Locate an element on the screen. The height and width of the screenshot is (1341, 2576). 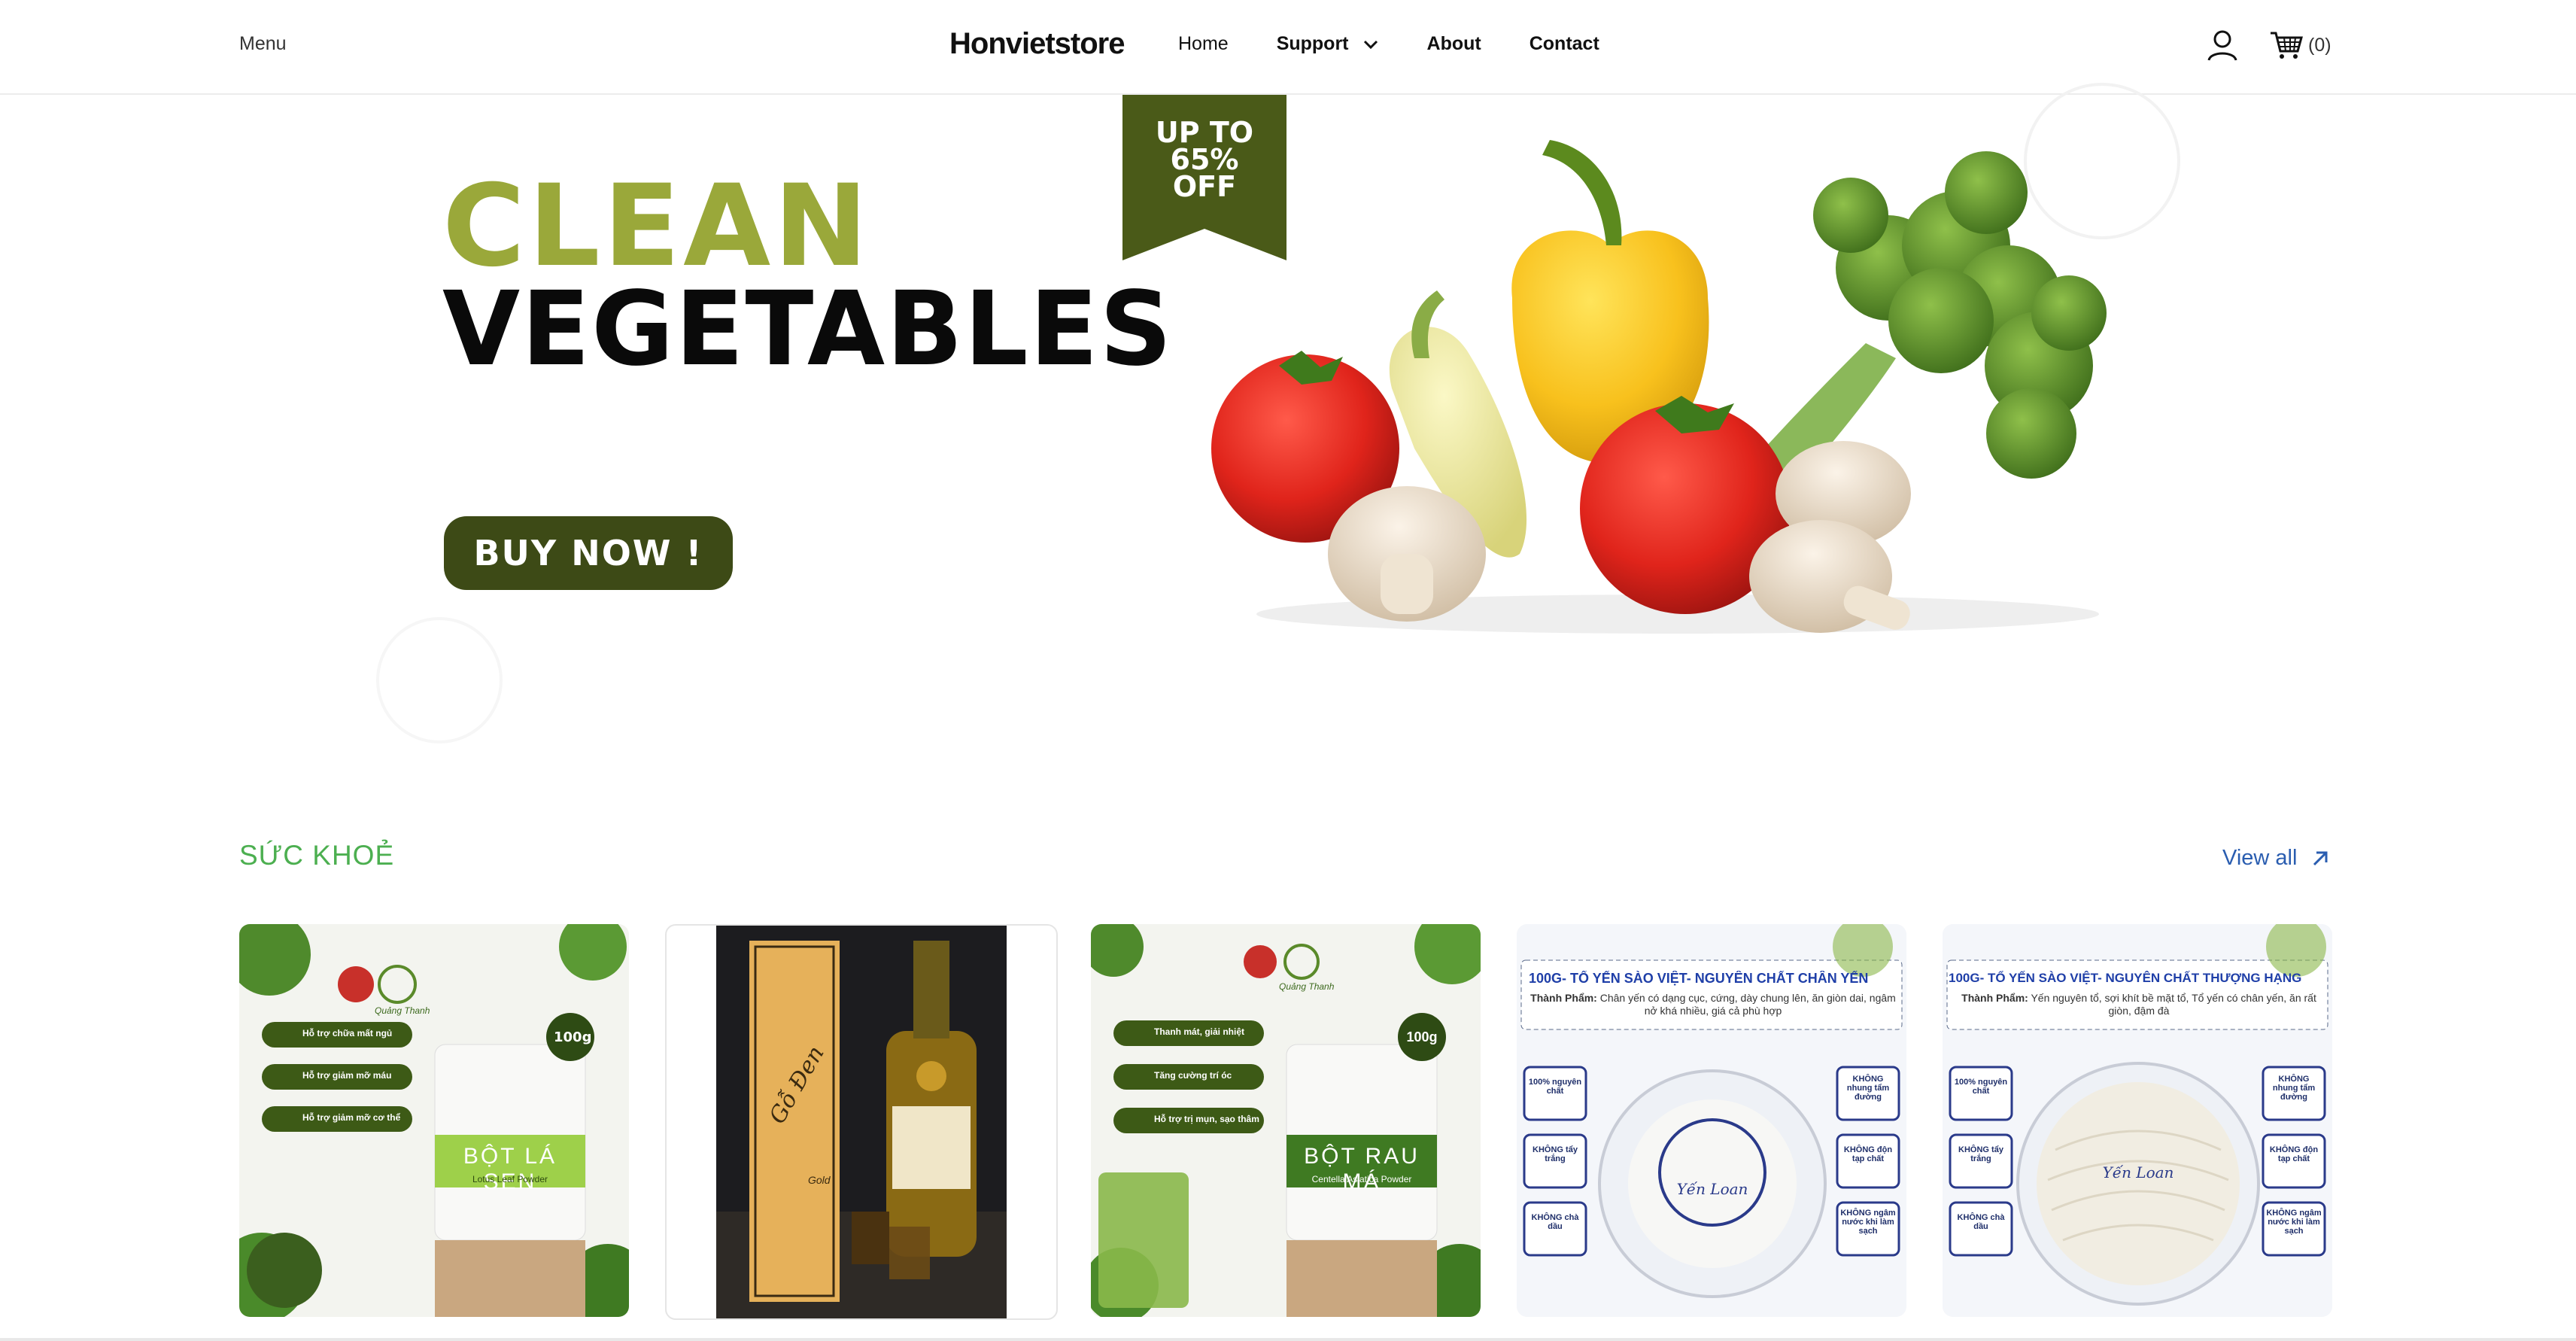
brand-logo: Honvietstore is located at coordinates (1037, 44).